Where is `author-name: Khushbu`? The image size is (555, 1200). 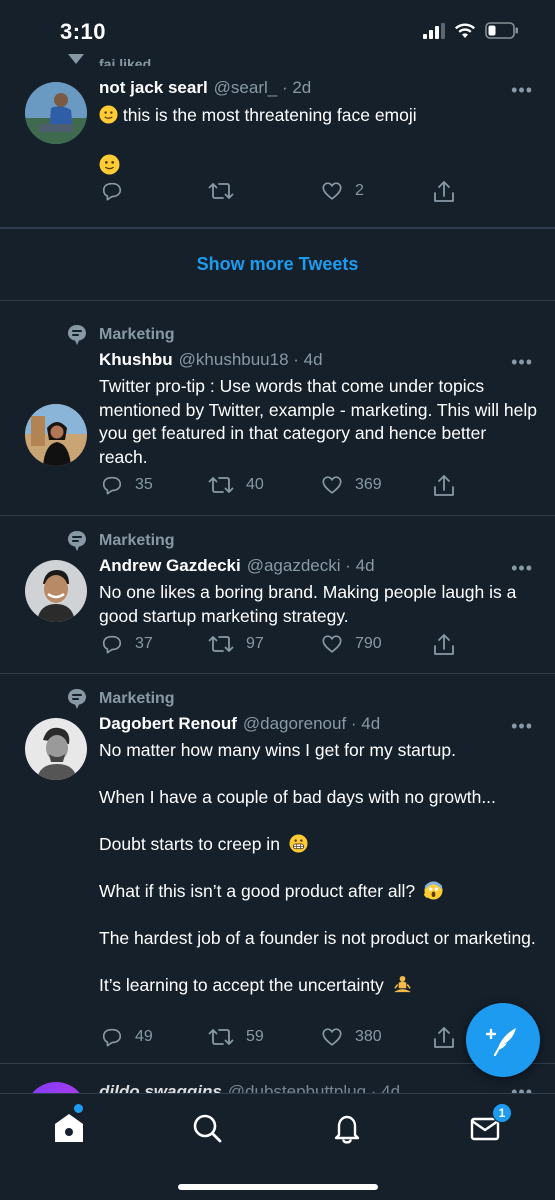
author-name: Khushbu is located at coordinates (136, 359).